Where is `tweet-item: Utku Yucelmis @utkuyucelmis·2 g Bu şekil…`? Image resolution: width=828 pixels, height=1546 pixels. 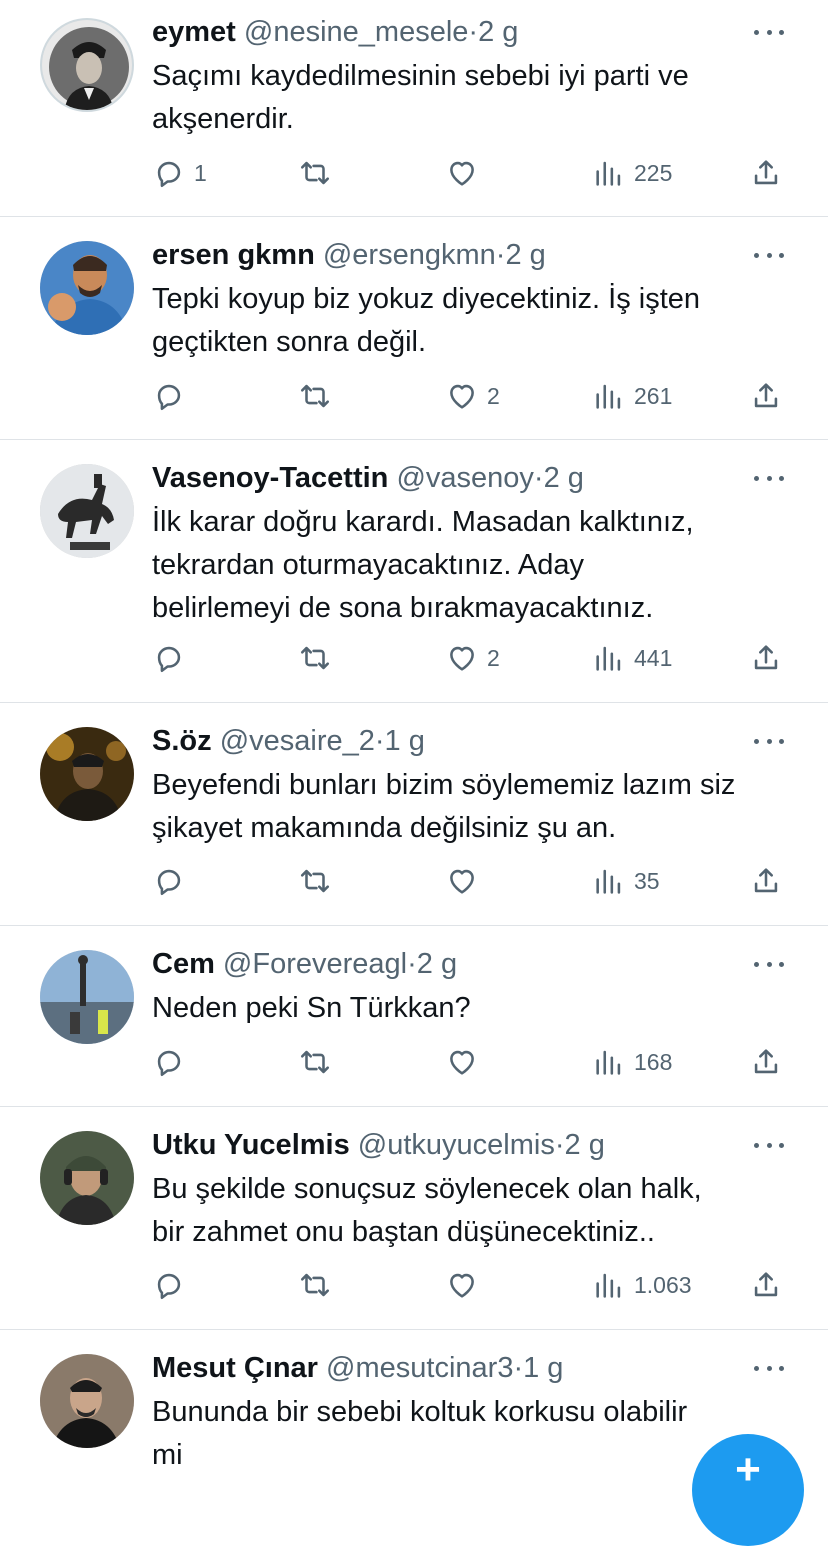
tweet-item: Utku Yucelmis @utkuyucelmis·2 g Bu şekil… is located at coordinates (414, 1218).